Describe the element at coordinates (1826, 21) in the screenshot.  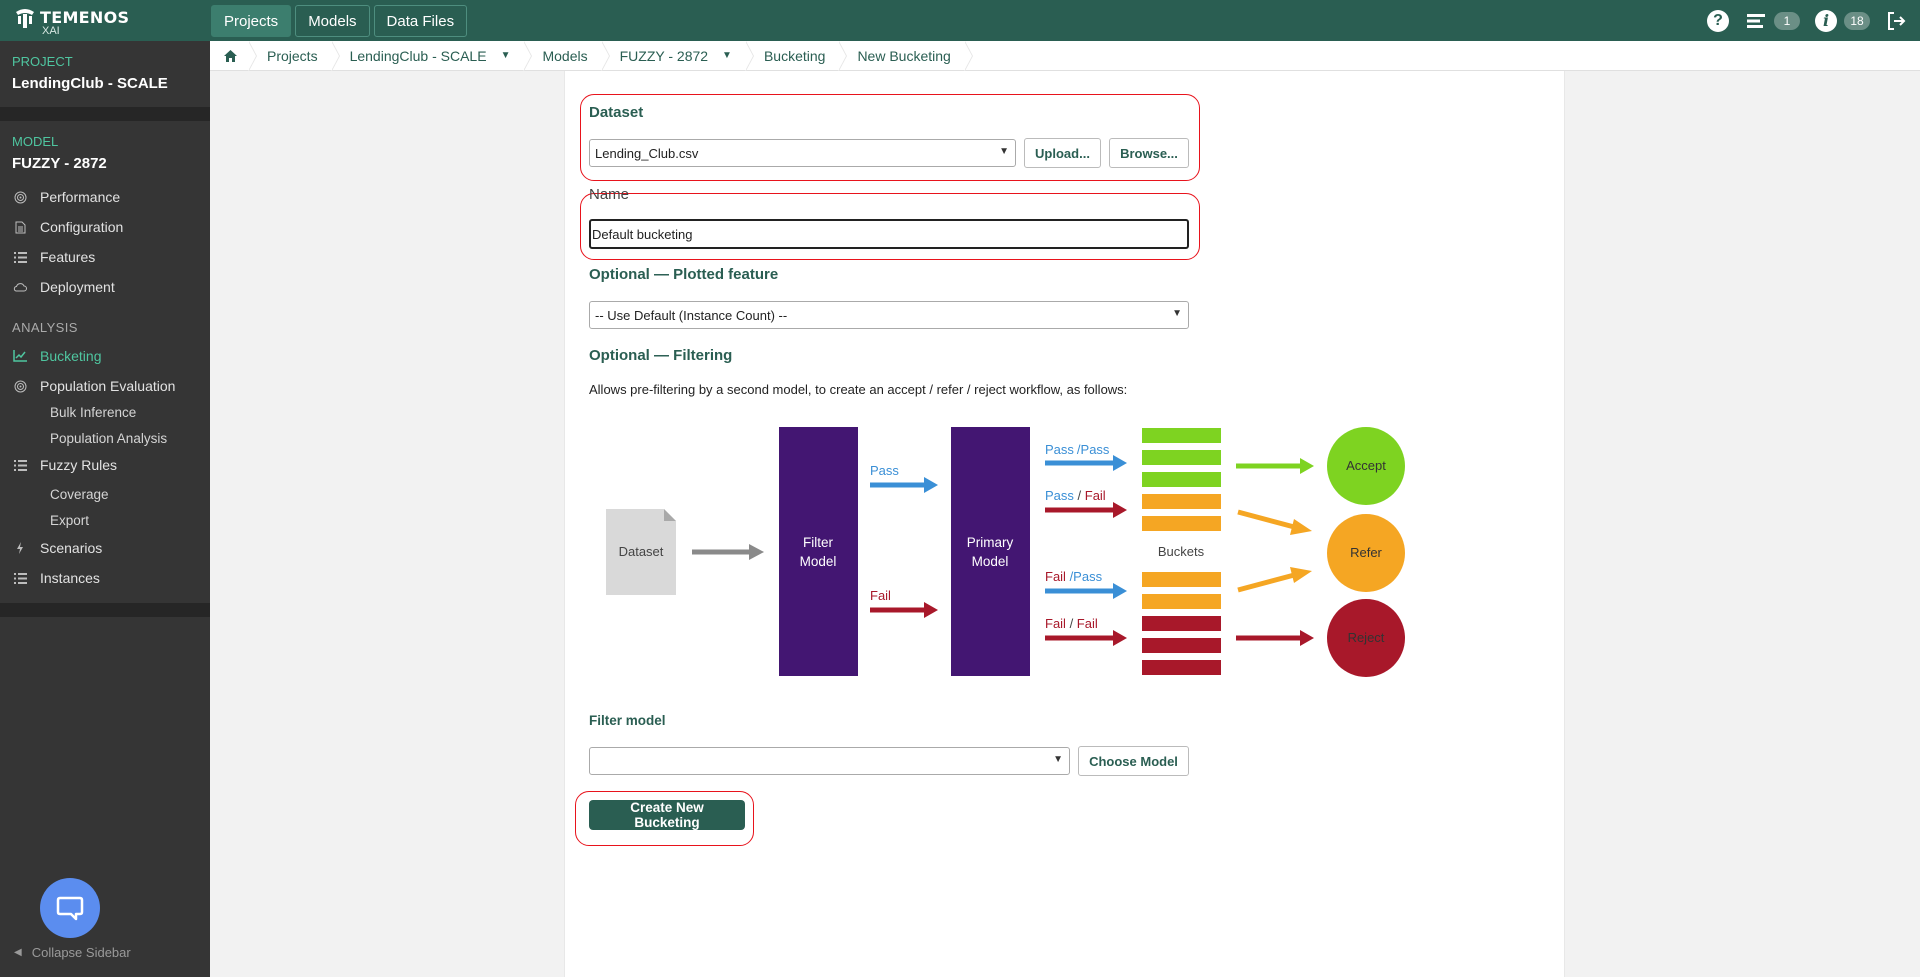
I see `info-icon: i` at that location.